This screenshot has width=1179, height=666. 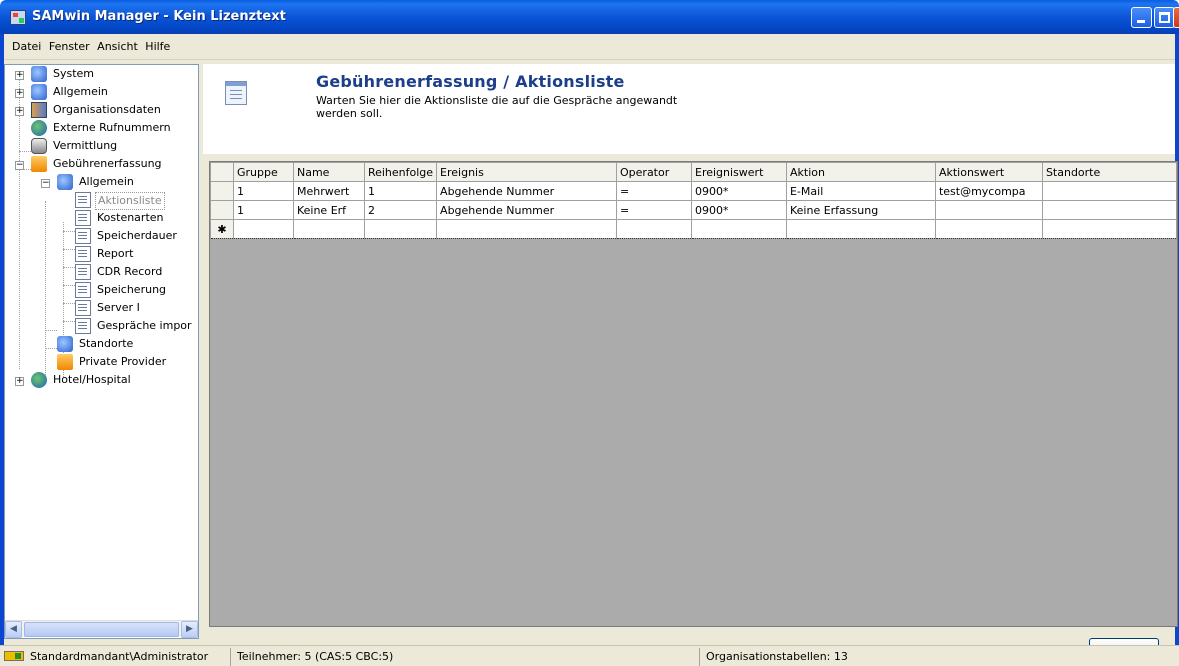 I want to click on app-icon, so click(x=18, y=17).